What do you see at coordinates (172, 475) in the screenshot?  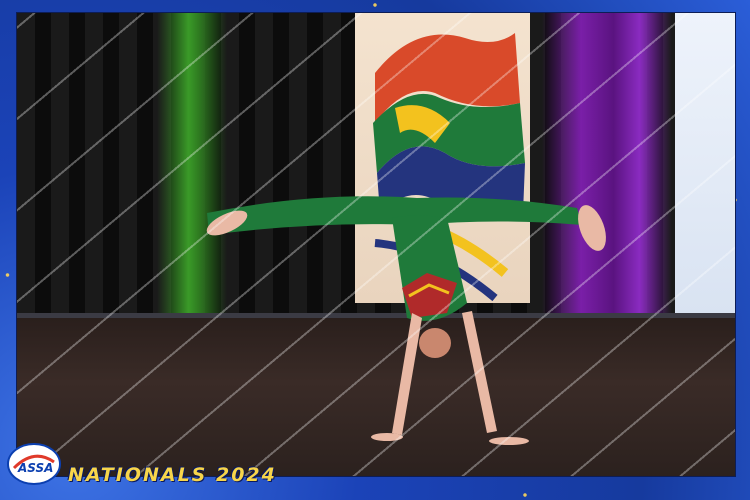 I see `event-caption: NATIONALS 2024` at bounding box center [172, 475].